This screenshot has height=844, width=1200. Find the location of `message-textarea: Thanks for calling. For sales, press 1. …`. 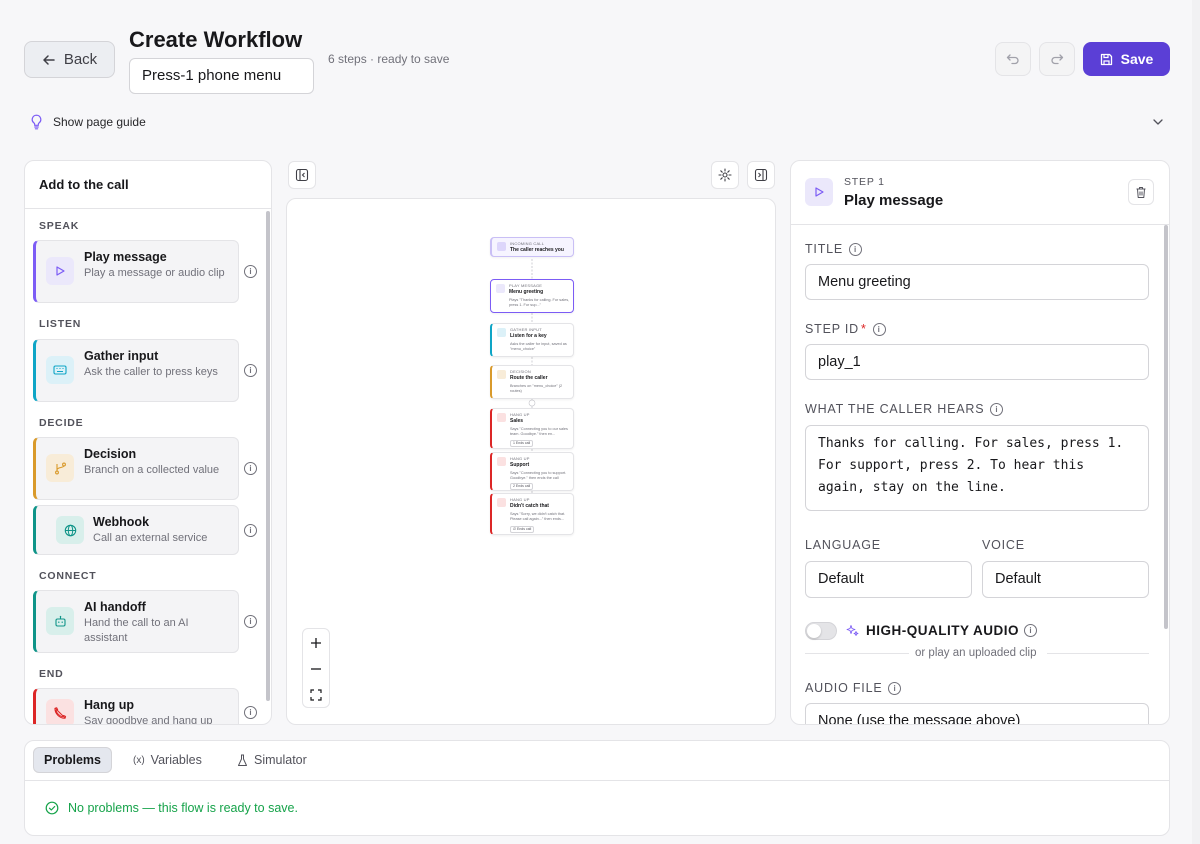

message-textarea: Thanks for calling. For sales, press 1. … is located at coordinates (977, 468).